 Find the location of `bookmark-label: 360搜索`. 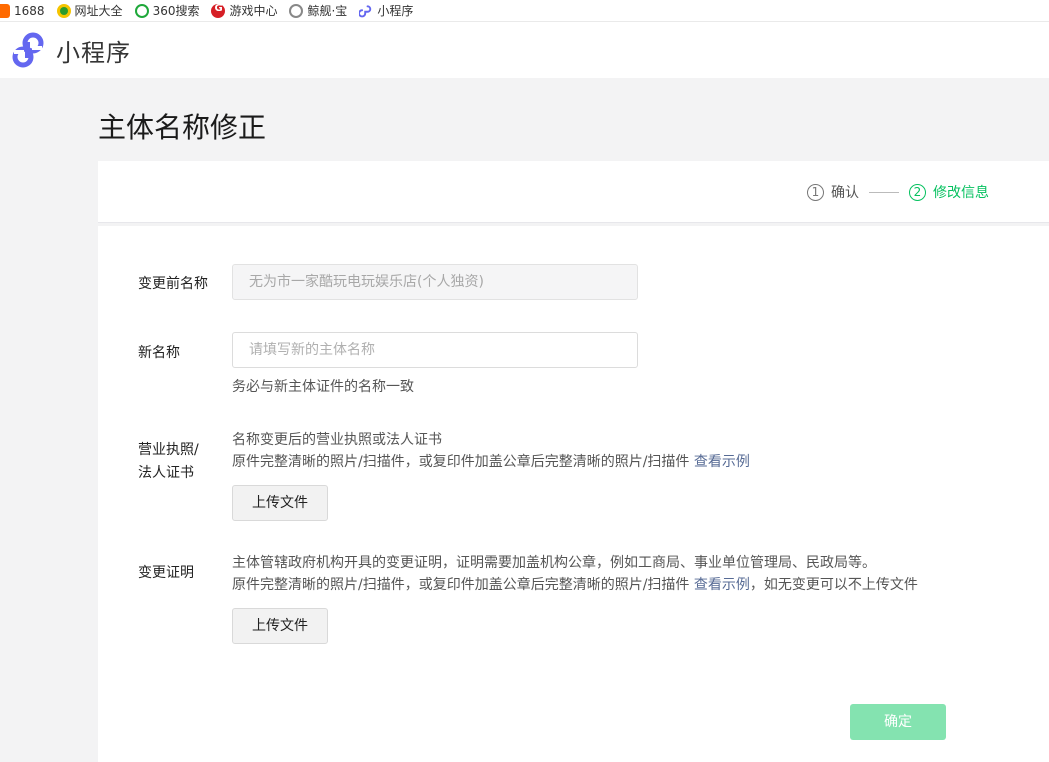

bookmark-label: 360搜索 is located at coordinates (176, 11).